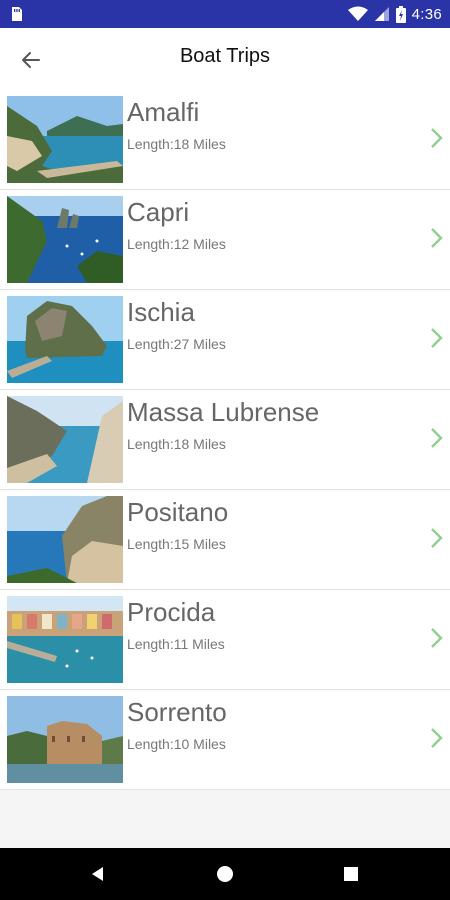 This screenshot has height=900, width=450. What do you see at coordinates (176, 544) in the screenshot?
I see `trip-length: Length:15 Miles` at bounding box center [176, 544].